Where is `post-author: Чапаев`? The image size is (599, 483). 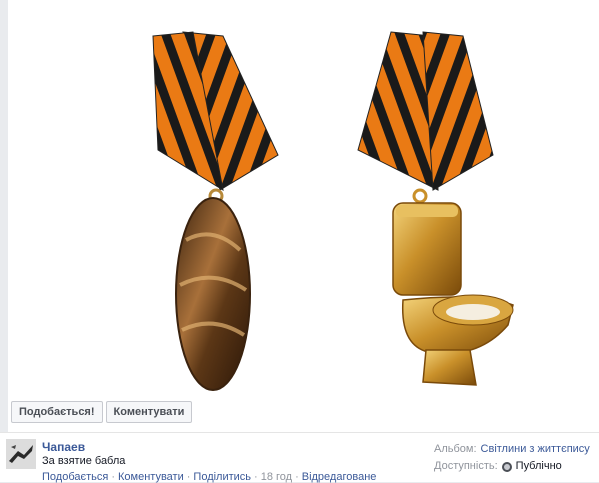
post-author: Чапаев is located at coordinates (63, 447).